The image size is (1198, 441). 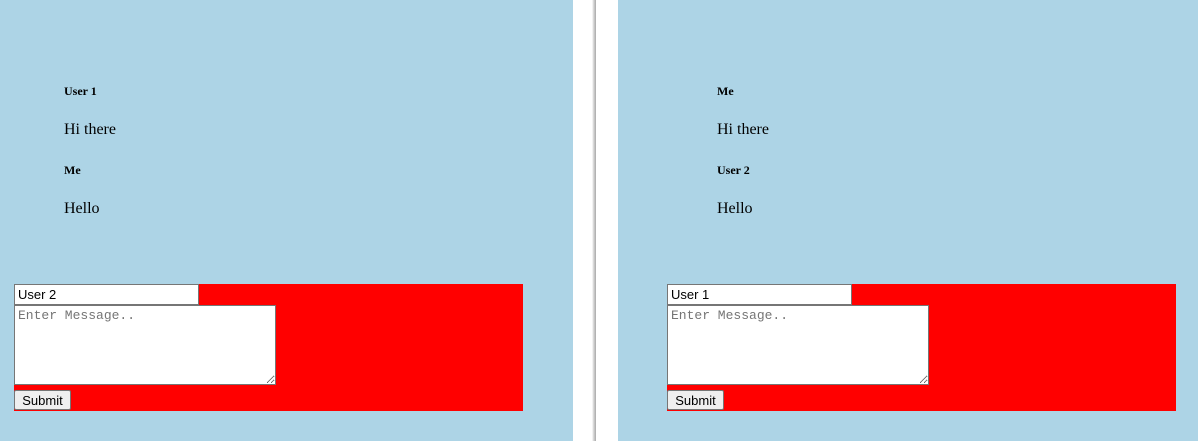 What do you see at coordinates (594, 220) in the screenshot?
I see `divider-shadow` at bounding box center [594, 220].